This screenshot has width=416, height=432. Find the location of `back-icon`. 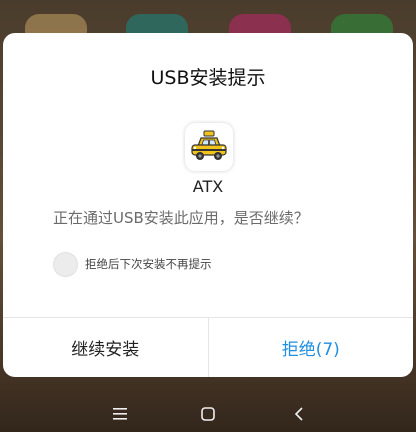

back-icon is located at coordinates (299, 414).